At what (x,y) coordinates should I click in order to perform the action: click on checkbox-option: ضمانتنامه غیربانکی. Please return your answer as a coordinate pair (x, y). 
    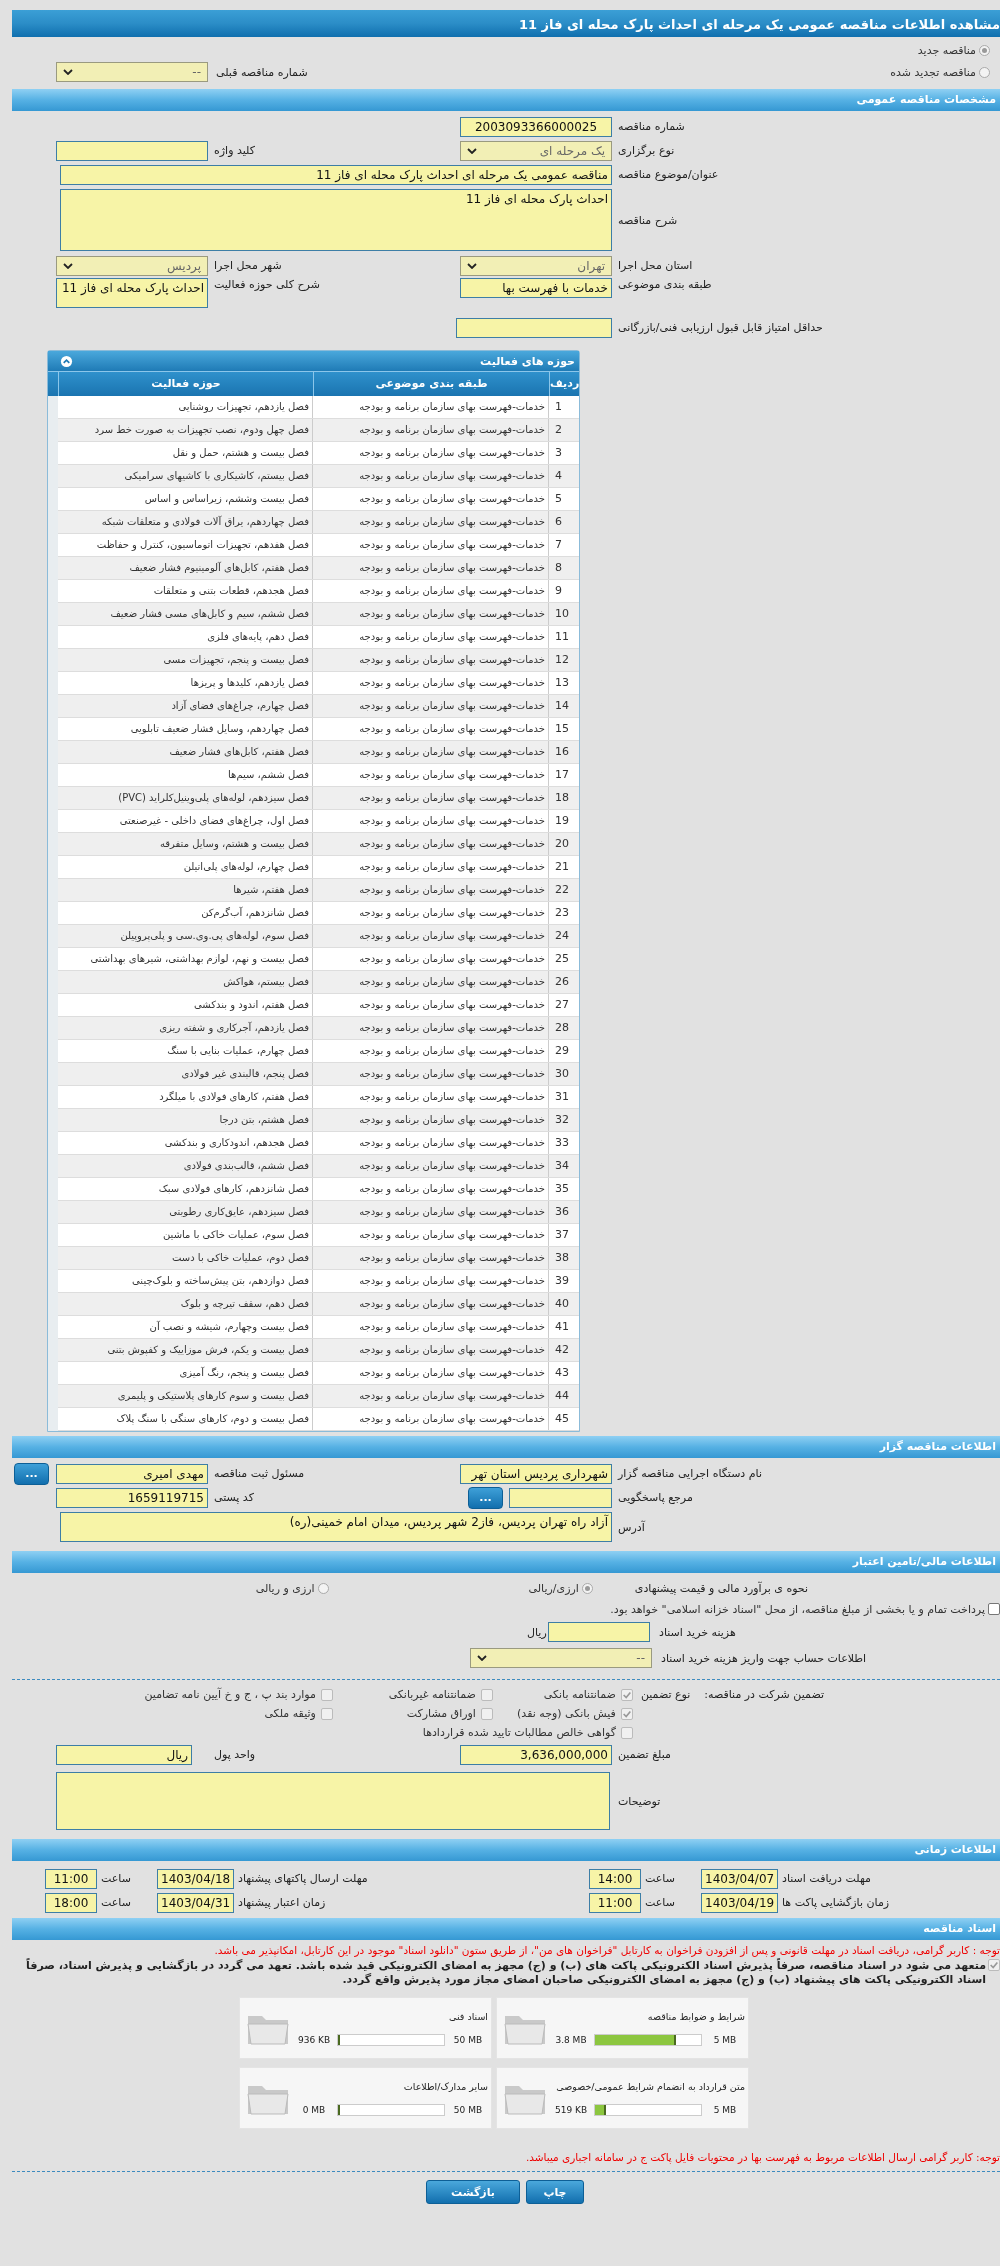
    Looking at the image, I should click on (412, 1694).